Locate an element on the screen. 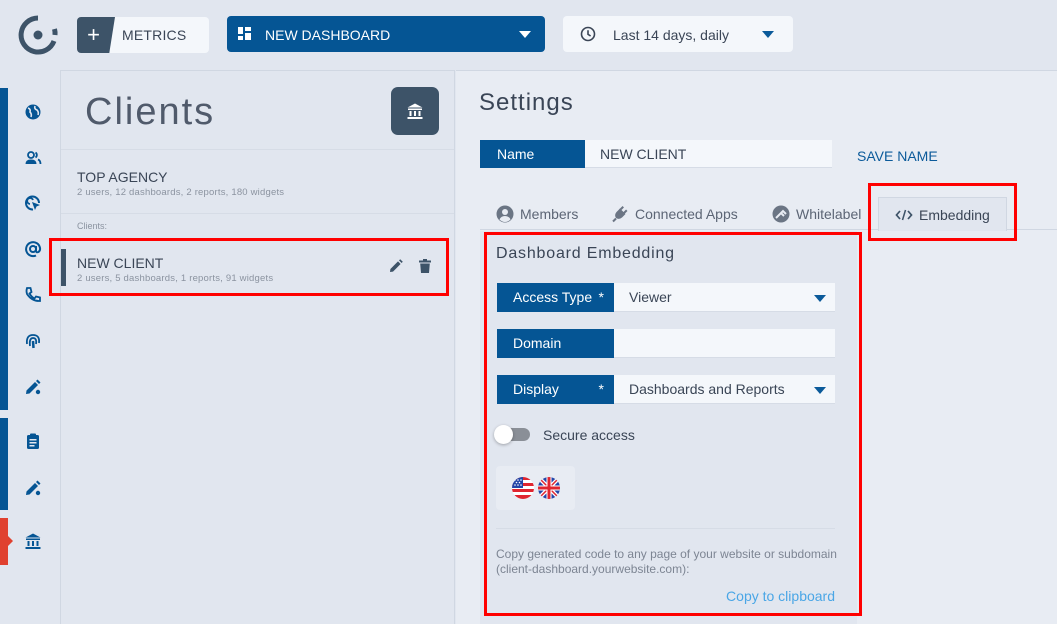  code-icon is located at coordinates (904, 214).